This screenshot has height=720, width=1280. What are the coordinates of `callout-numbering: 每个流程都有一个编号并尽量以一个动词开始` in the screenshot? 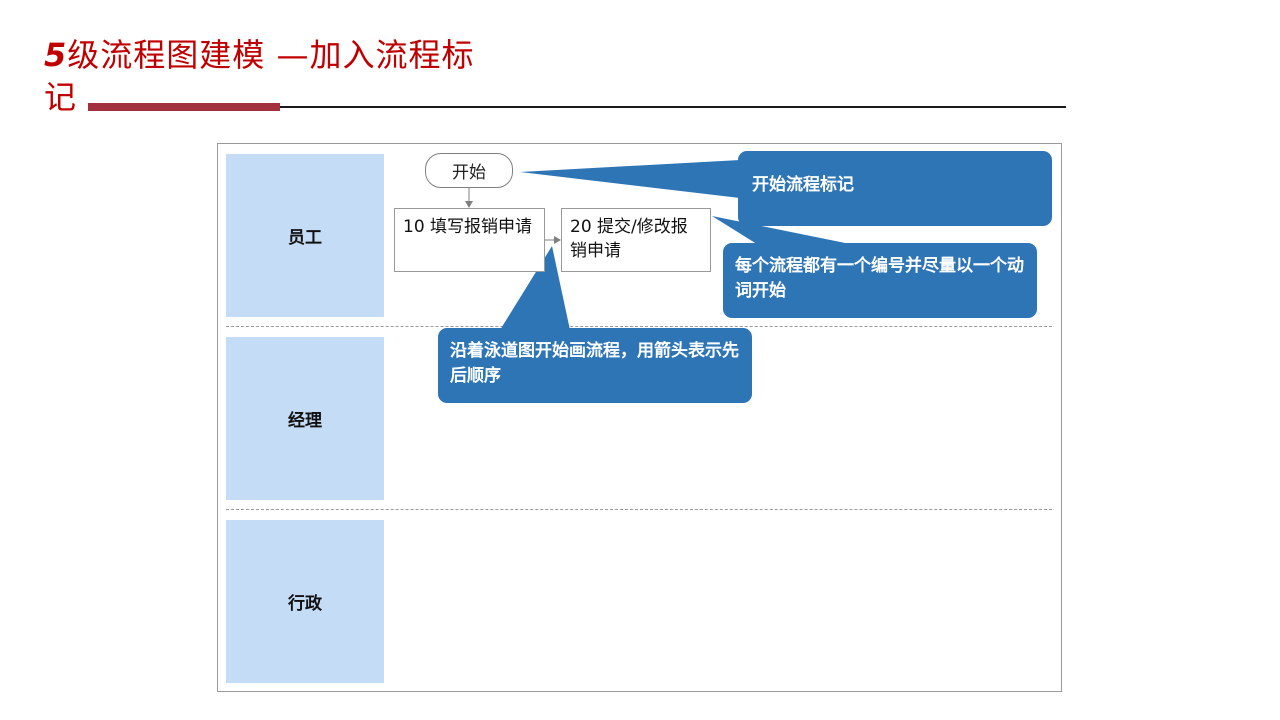 It's located at (880, 280).